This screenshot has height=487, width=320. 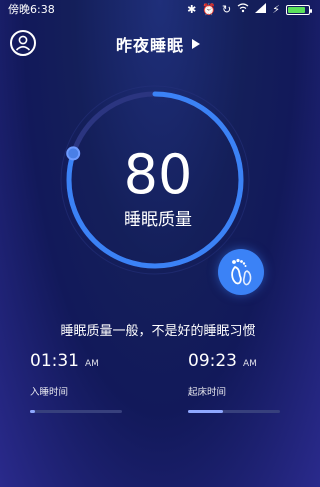 What do you see at coordinates (205, 411) in the screenshot?
I see `wake-time-bar-fill` at bounding box center [205, 411].